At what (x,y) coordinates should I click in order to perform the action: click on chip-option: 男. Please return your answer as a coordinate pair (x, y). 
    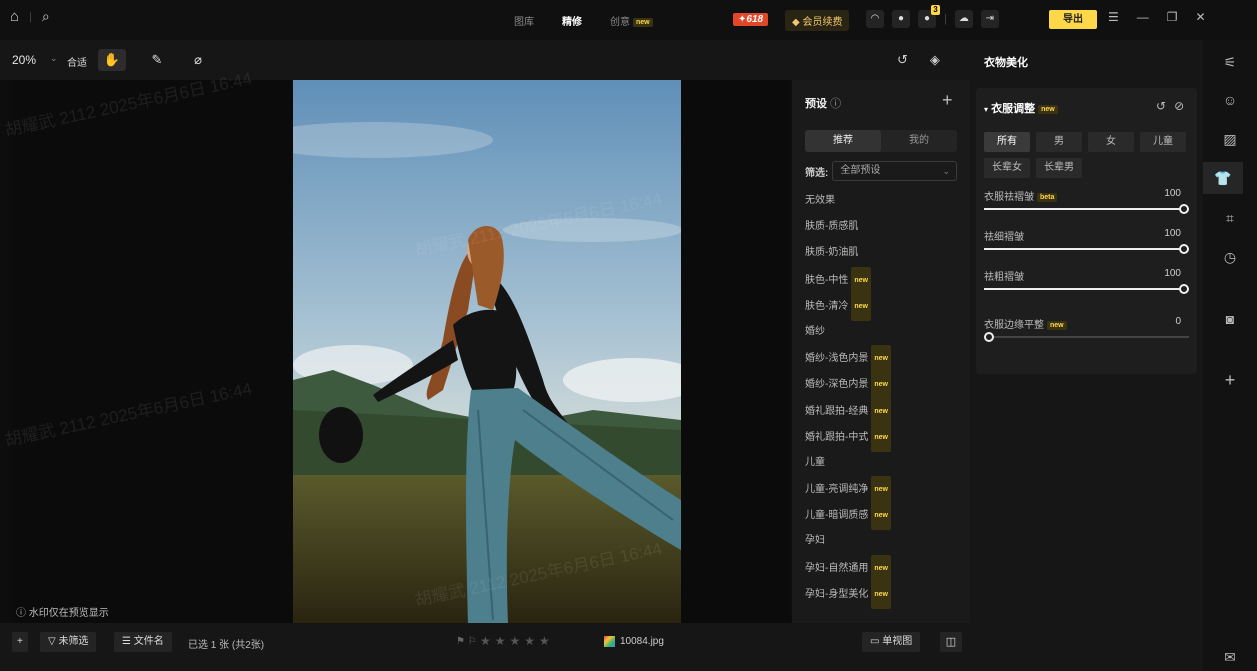
    Looking at the image, I should click on (1059, 142).